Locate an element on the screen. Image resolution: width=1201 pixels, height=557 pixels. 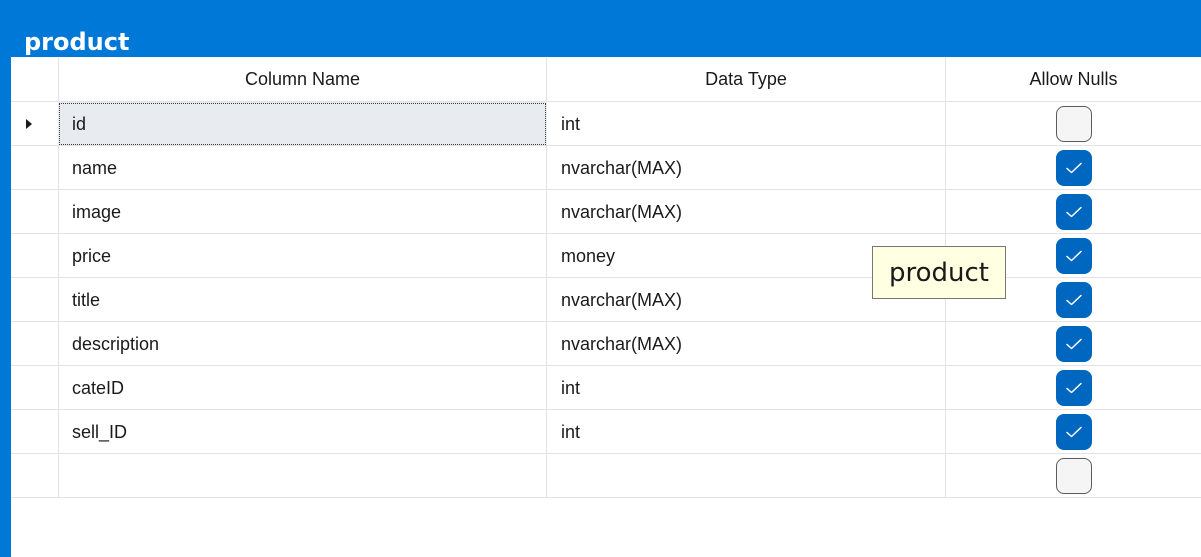
table-row: id int is located at coordinates (606, 124).